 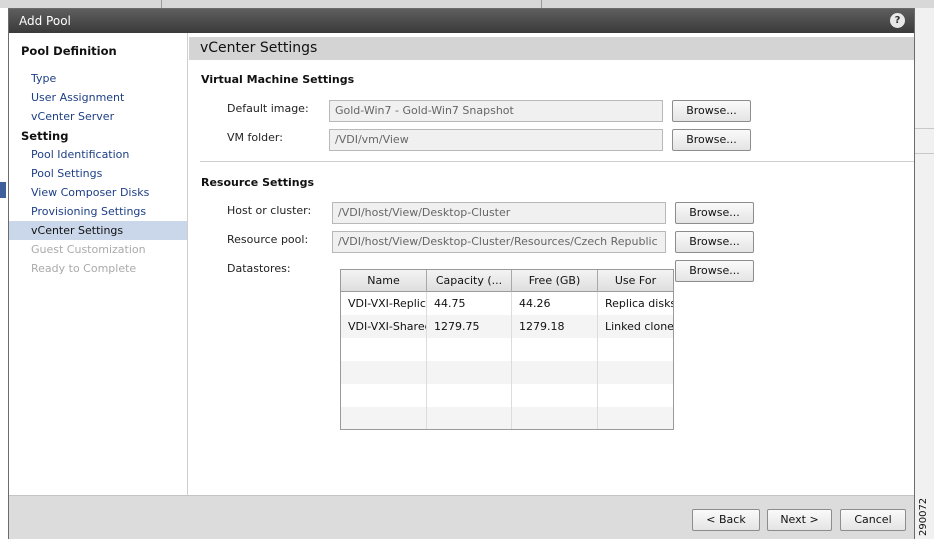 I want to click on cell-free: 1279.18, so click(x=555, y=326).